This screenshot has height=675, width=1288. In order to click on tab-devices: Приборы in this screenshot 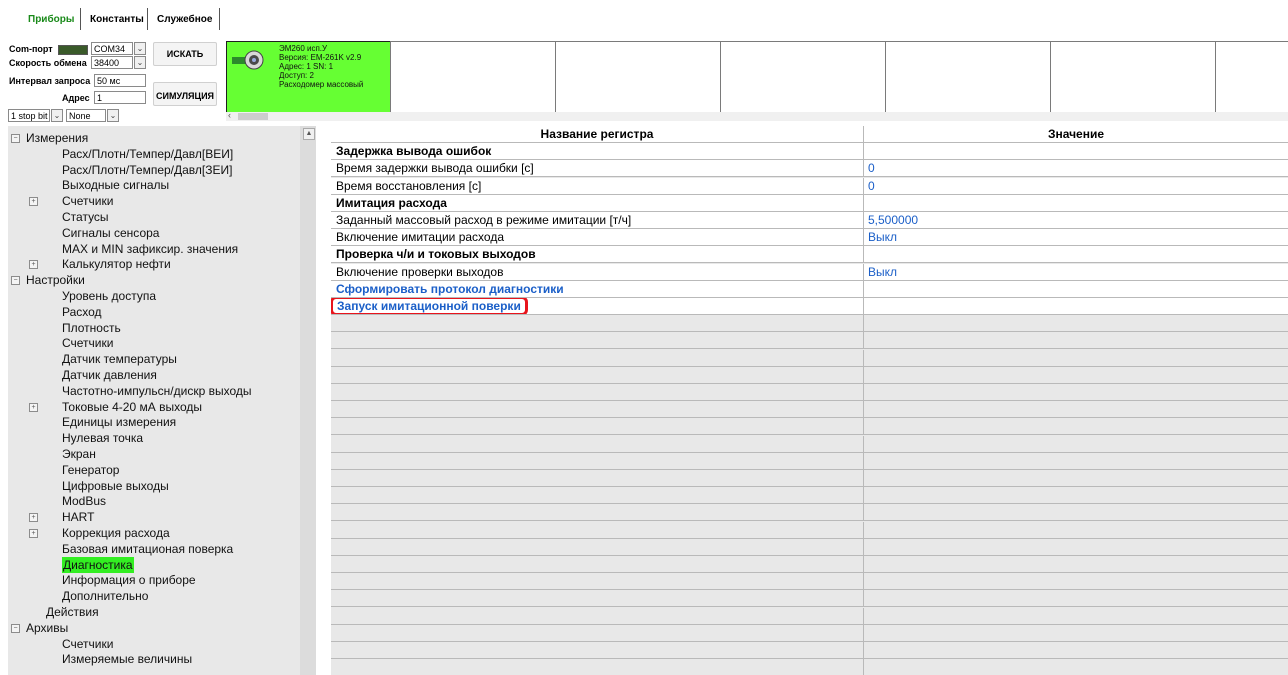, I will do `click(51, 19)`.